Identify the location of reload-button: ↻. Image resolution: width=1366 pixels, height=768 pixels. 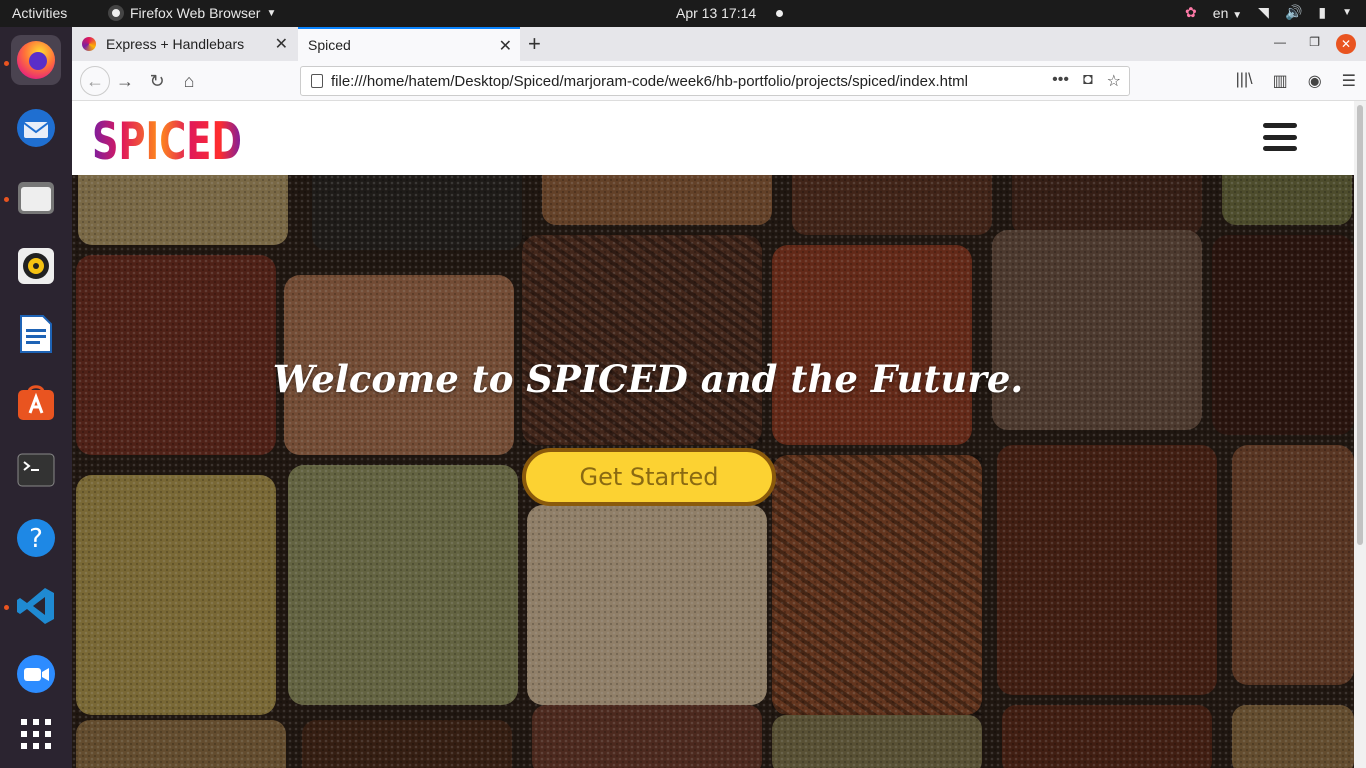
(157, 81).